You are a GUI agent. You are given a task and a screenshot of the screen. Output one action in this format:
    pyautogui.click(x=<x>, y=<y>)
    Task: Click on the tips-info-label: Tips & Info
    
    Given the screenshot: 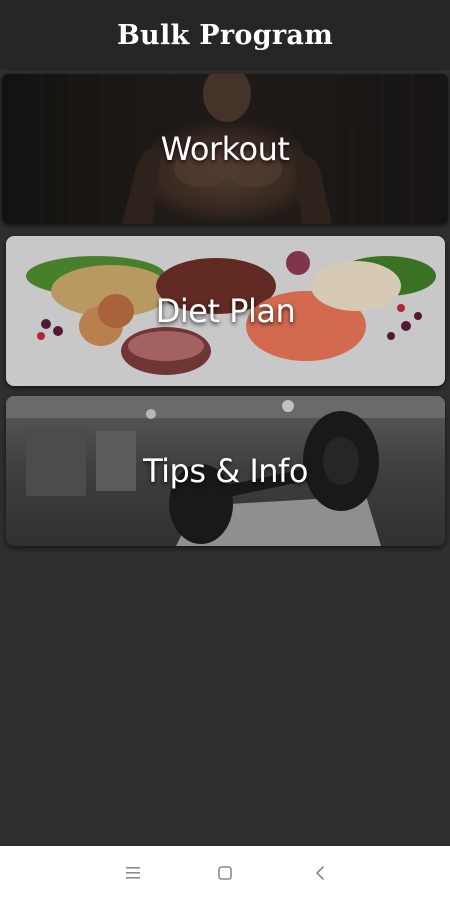 What is the action you would take?
    pyautogui.click(x=225, y=471)
    